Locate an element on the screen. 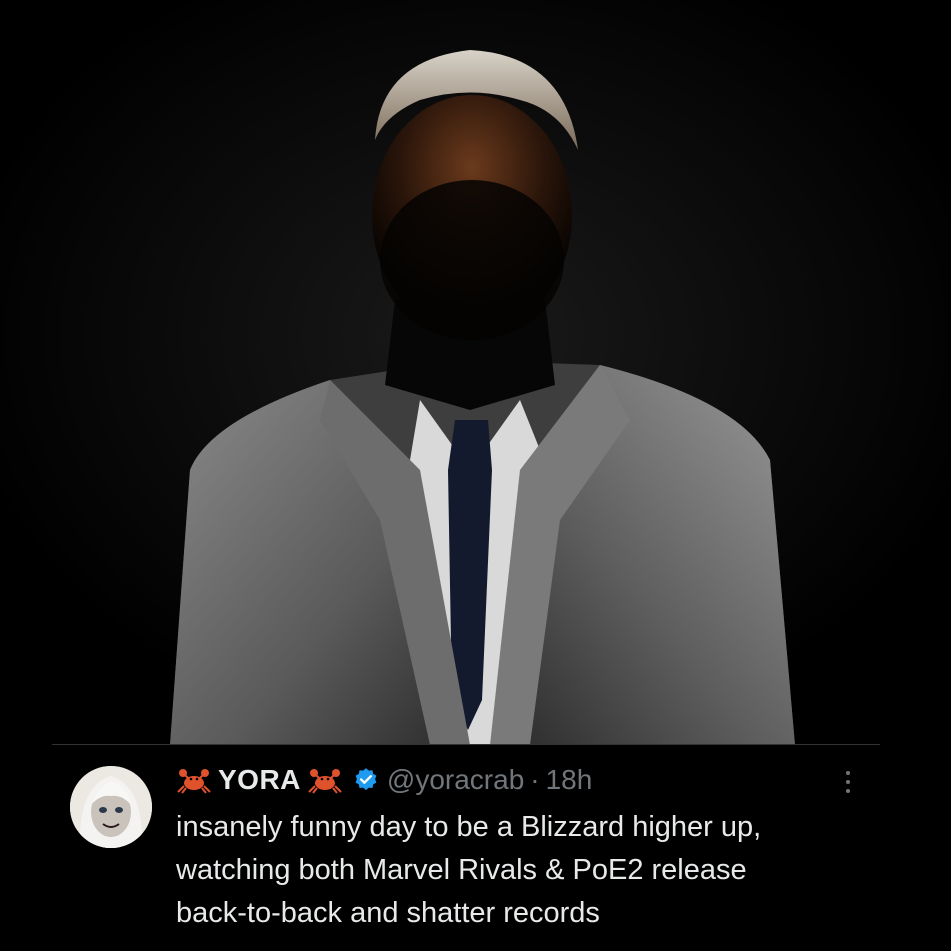  tweet-text-line: back-to-back and shatter records is located at coordinates (388, 913).